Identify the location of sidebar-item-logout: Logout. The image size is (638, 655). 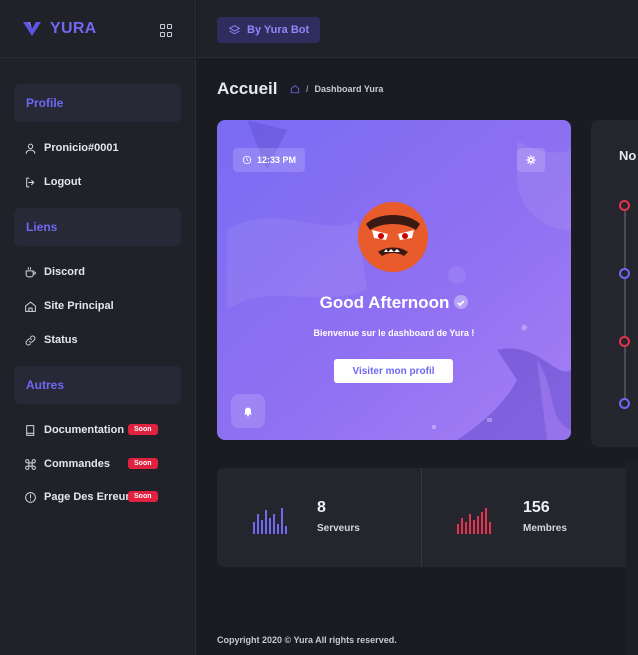
(52, 182).